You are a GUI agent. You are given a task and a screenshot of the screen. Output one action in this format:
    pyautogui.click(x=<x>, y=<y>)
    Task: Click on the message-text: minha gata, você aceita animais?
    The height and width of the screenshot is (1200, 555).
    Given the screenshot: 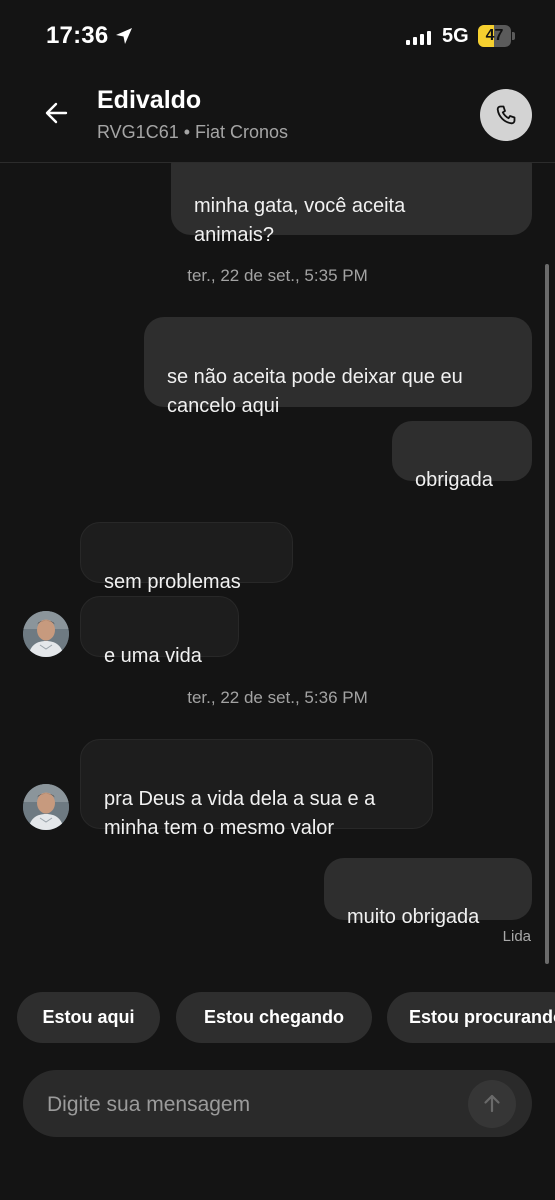 What is the action you would take?
    pyautogui.click(x=300, y=220)
    